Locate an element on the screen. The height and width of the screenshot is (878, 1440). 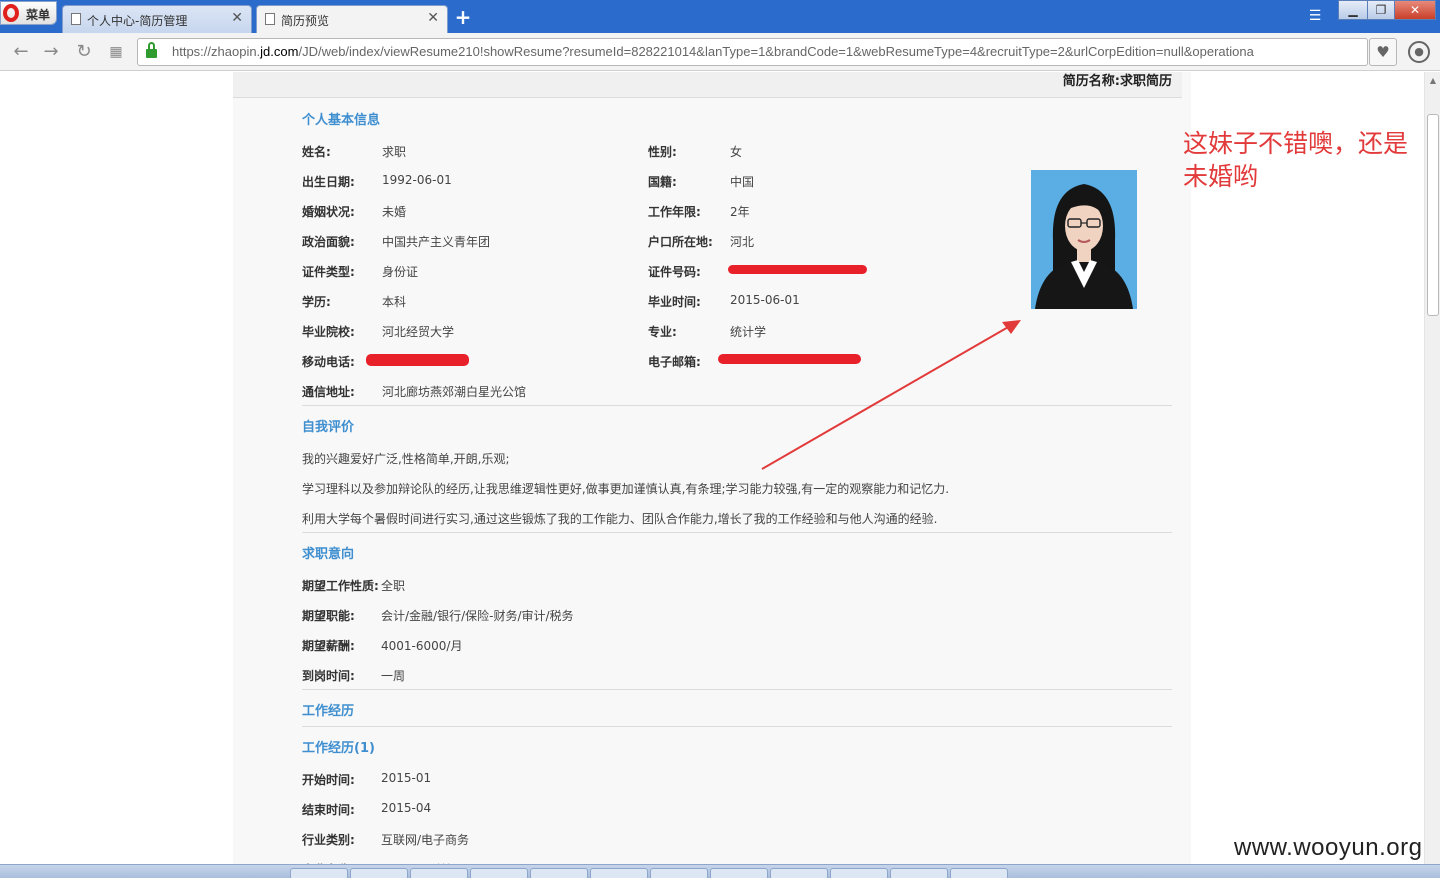
tab-bar: 菜单 个人中心-简历管理 ✕ 简历预览 ✕ + ☰ ▁ ❐ ✕ is located at coordinates (720, 16).